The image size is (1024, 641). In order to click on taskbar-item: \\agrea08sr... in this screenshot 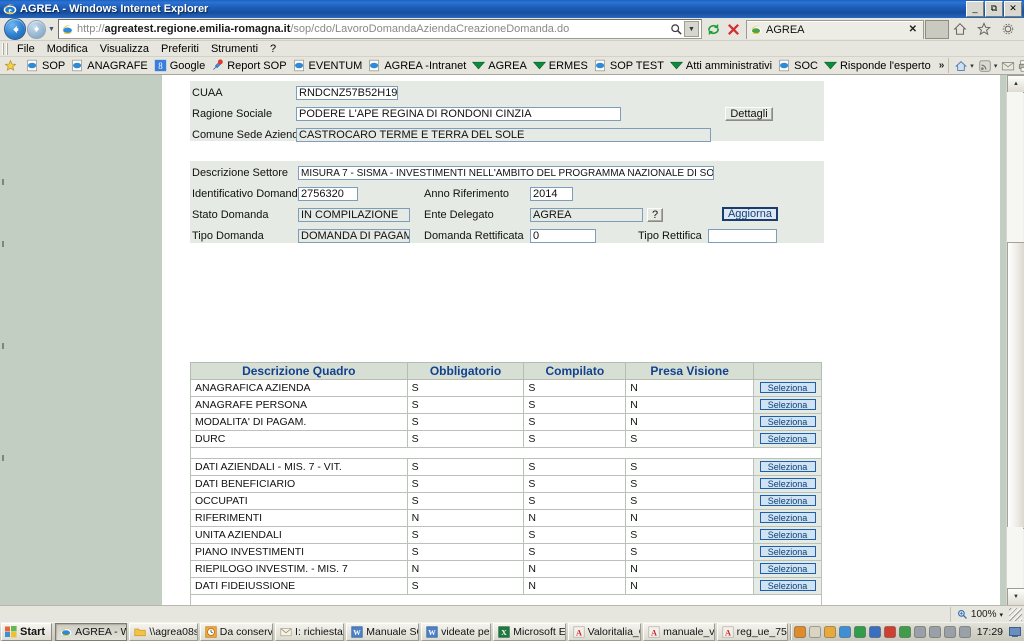, I will do `click(163, 632)`.